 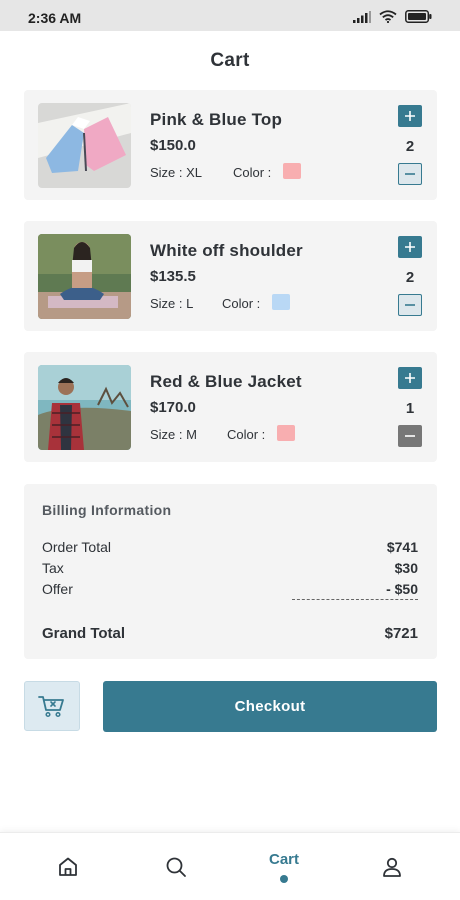 I want to click on item-size: Size : L, so click(x=172, y=303).